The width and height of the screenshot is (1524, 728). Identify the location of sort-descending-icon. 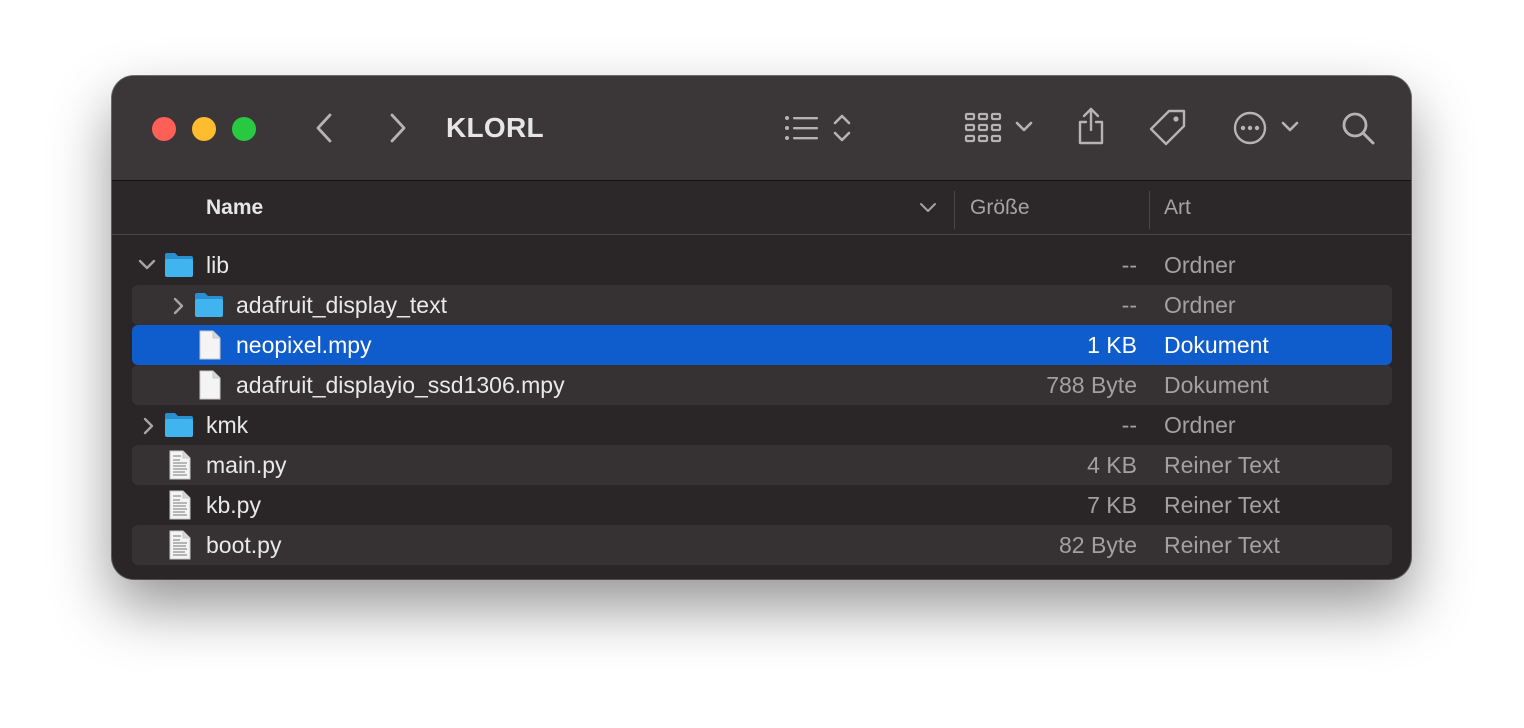
(928, 208).